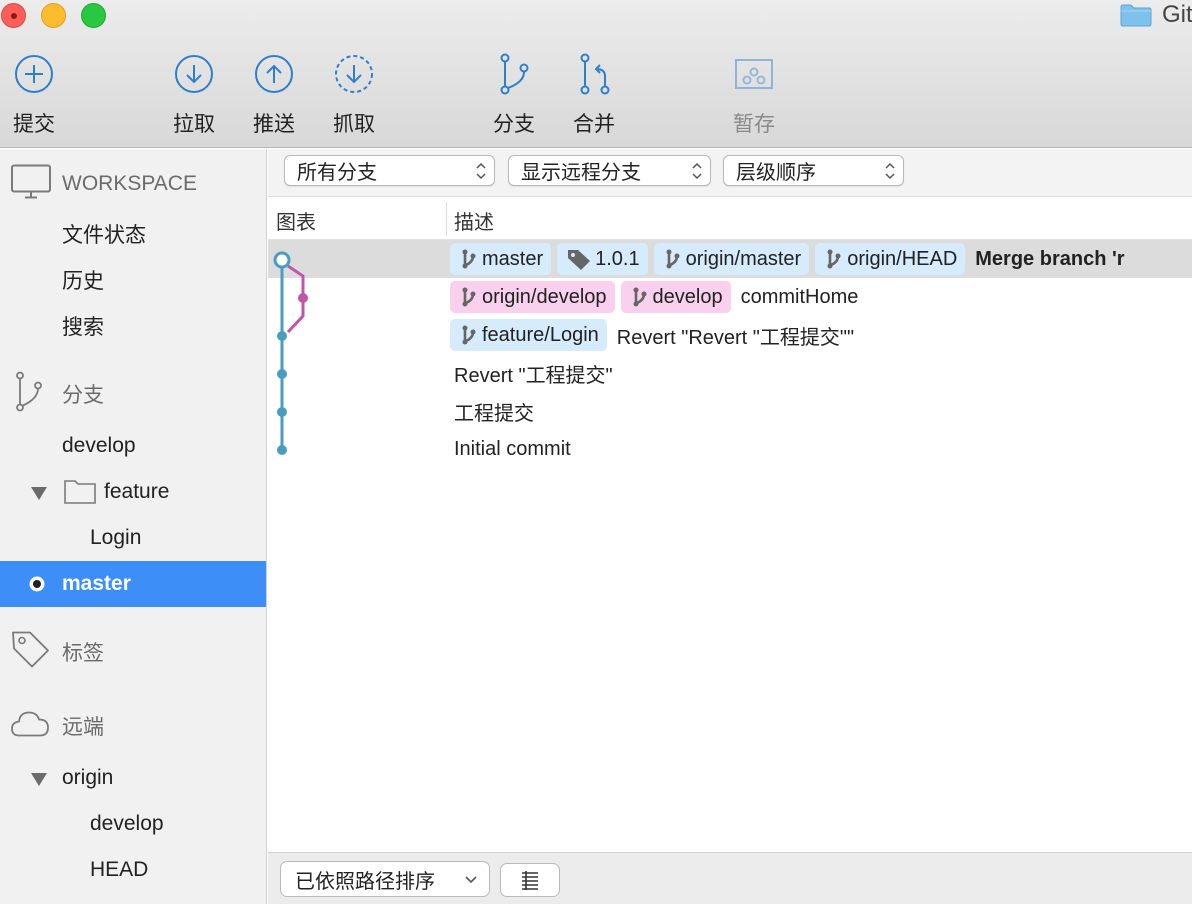 The width and height of the screenshot is (1192, 904). Describe the element at coordinates (754, 74) in the screenshot. I see `stash-box-icon` at that location.